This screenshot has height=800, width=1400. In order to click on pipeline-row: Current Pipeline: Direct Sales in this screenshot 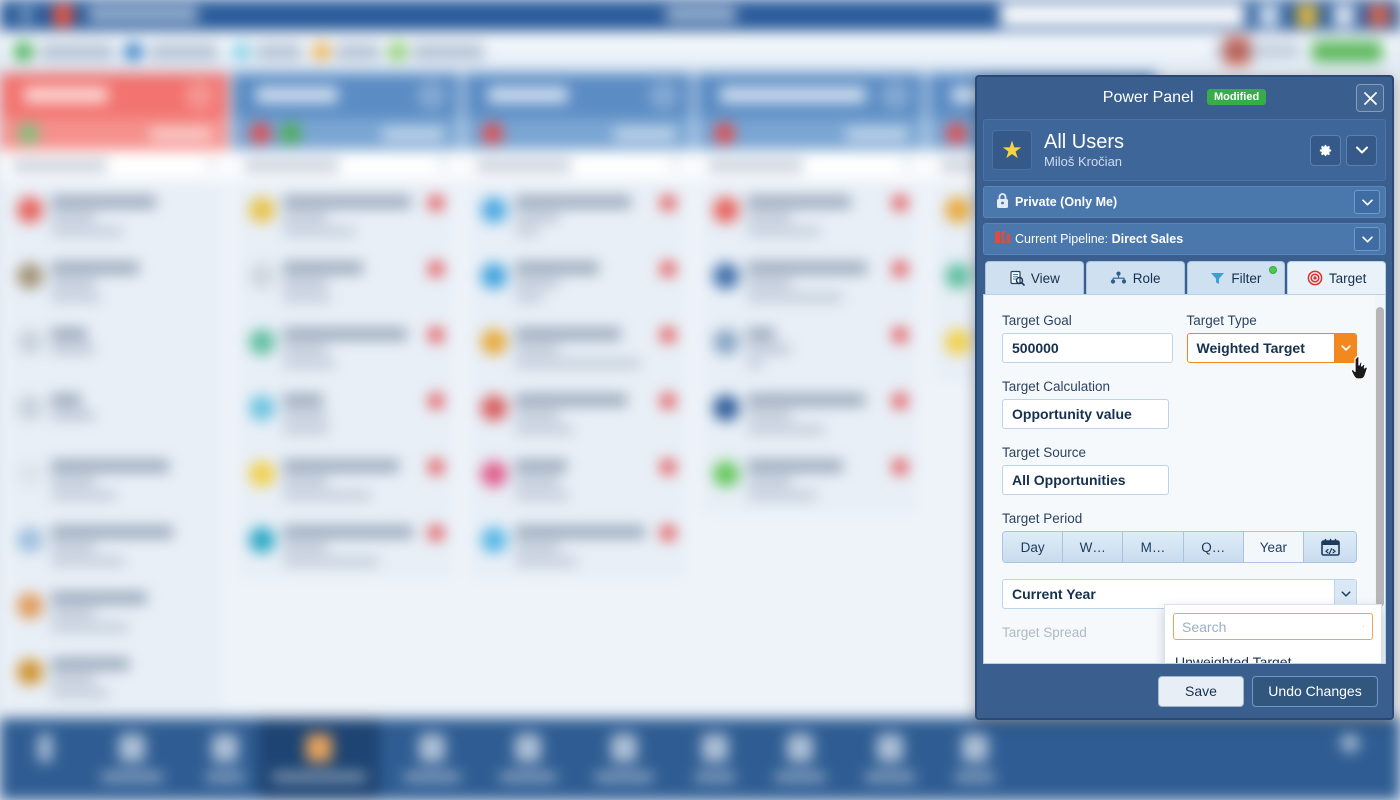, I will do `click(1184, 239)`.